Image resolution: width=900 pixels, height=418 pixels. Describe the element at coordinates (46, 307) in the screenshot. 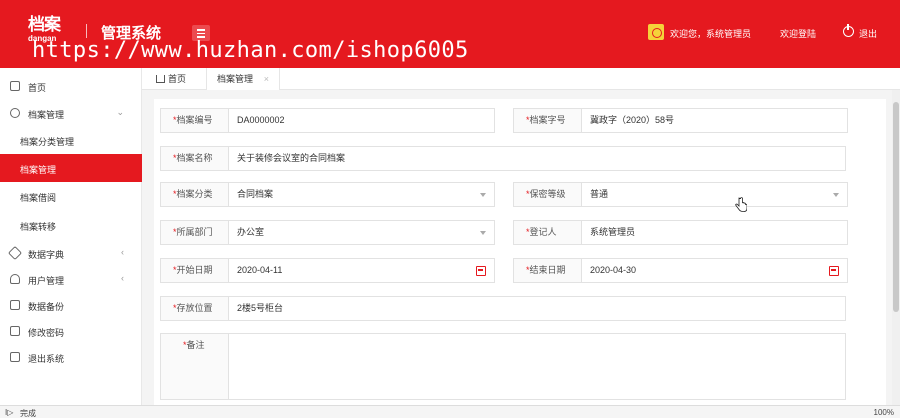

I see `sidebar-item-label: 数据备份` at that location.